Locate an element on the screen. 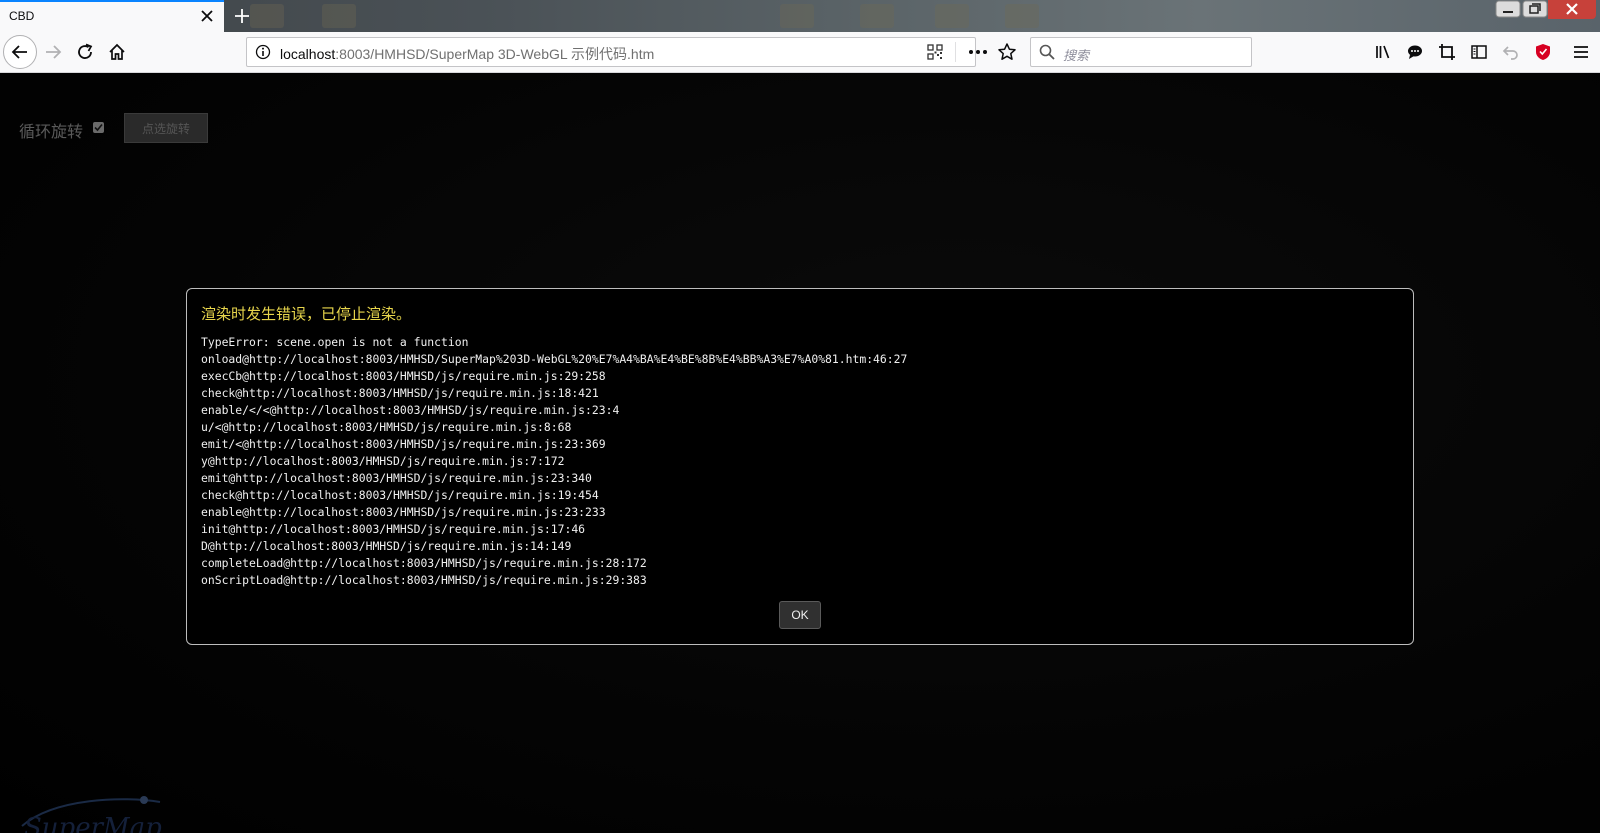 The height and width of the screenshot is (833, 1600). url-host: localhost is located at coordinates (308, 54).